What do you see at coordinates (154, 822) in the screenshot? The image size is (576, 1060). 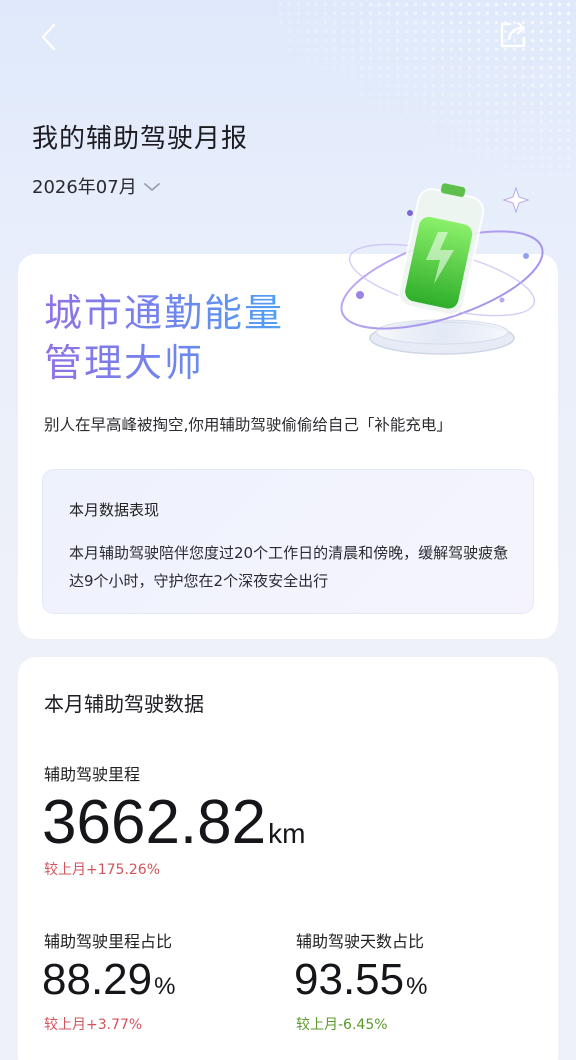 I see `mileage-number: 3662.82` at bounding box center [154, 822].